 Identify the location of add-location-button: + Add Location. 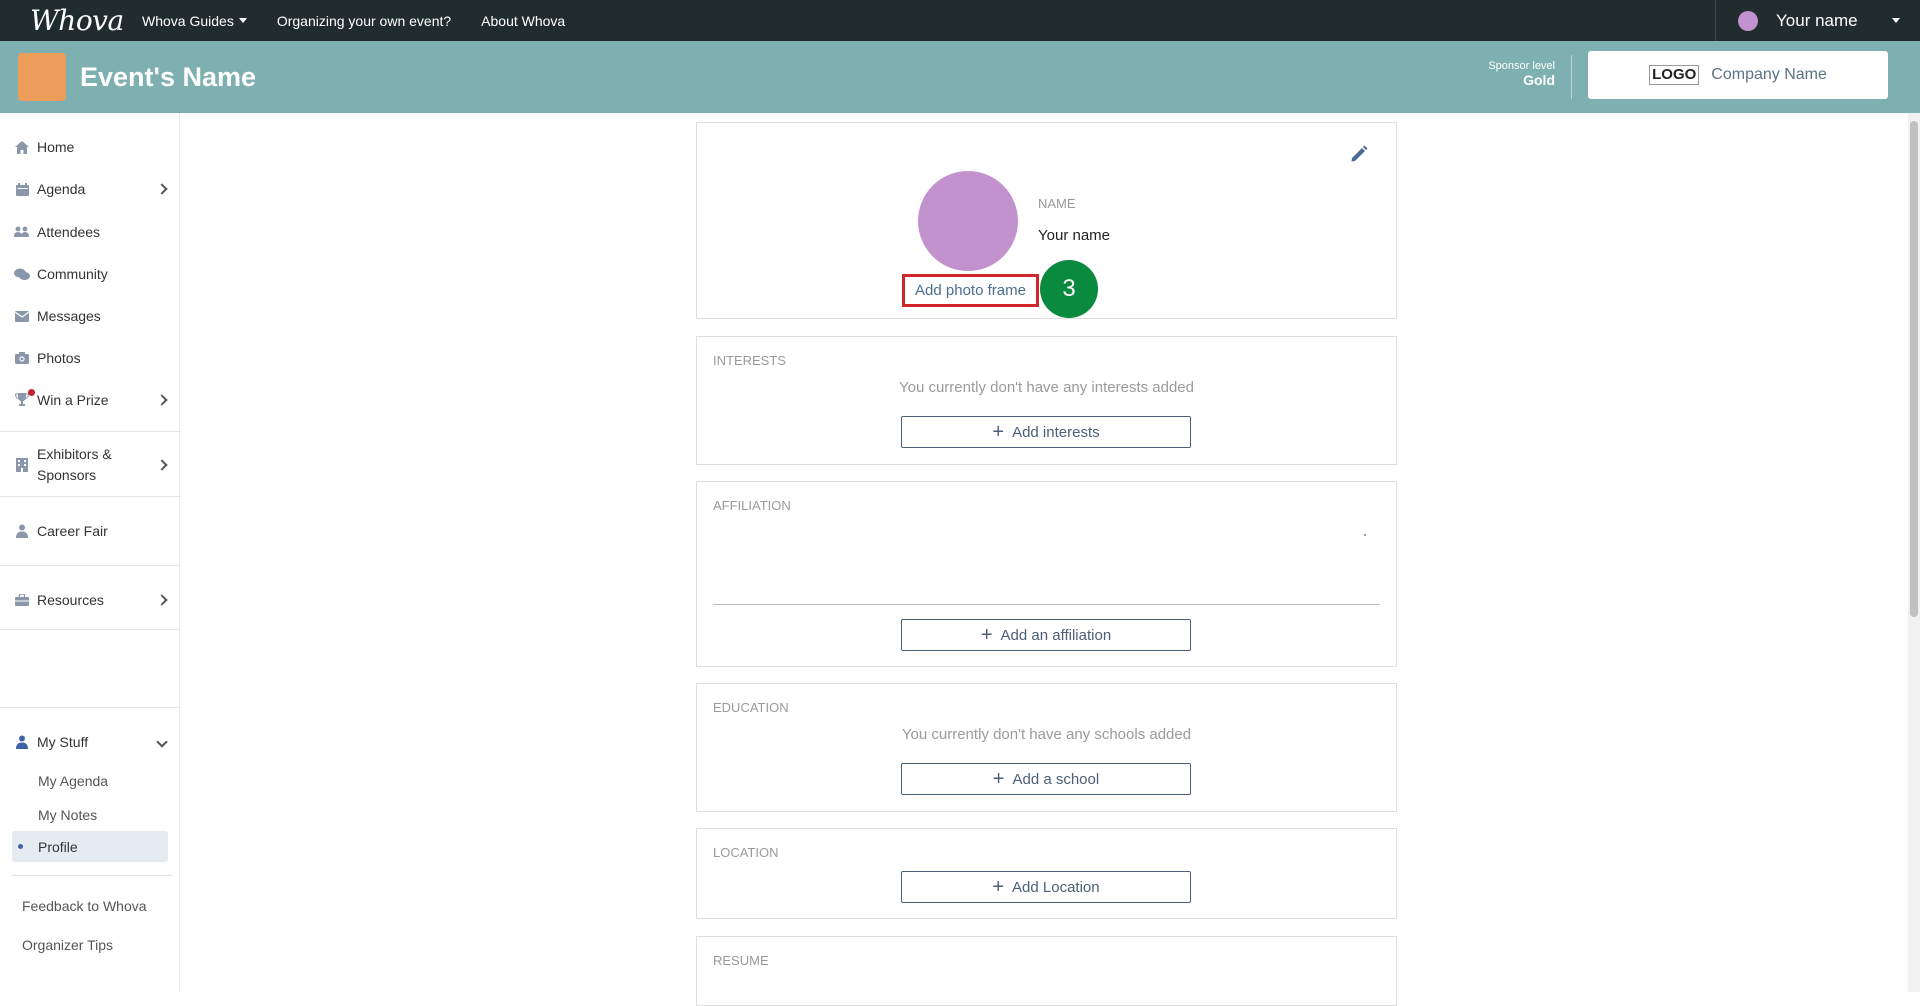
(1046, 887).